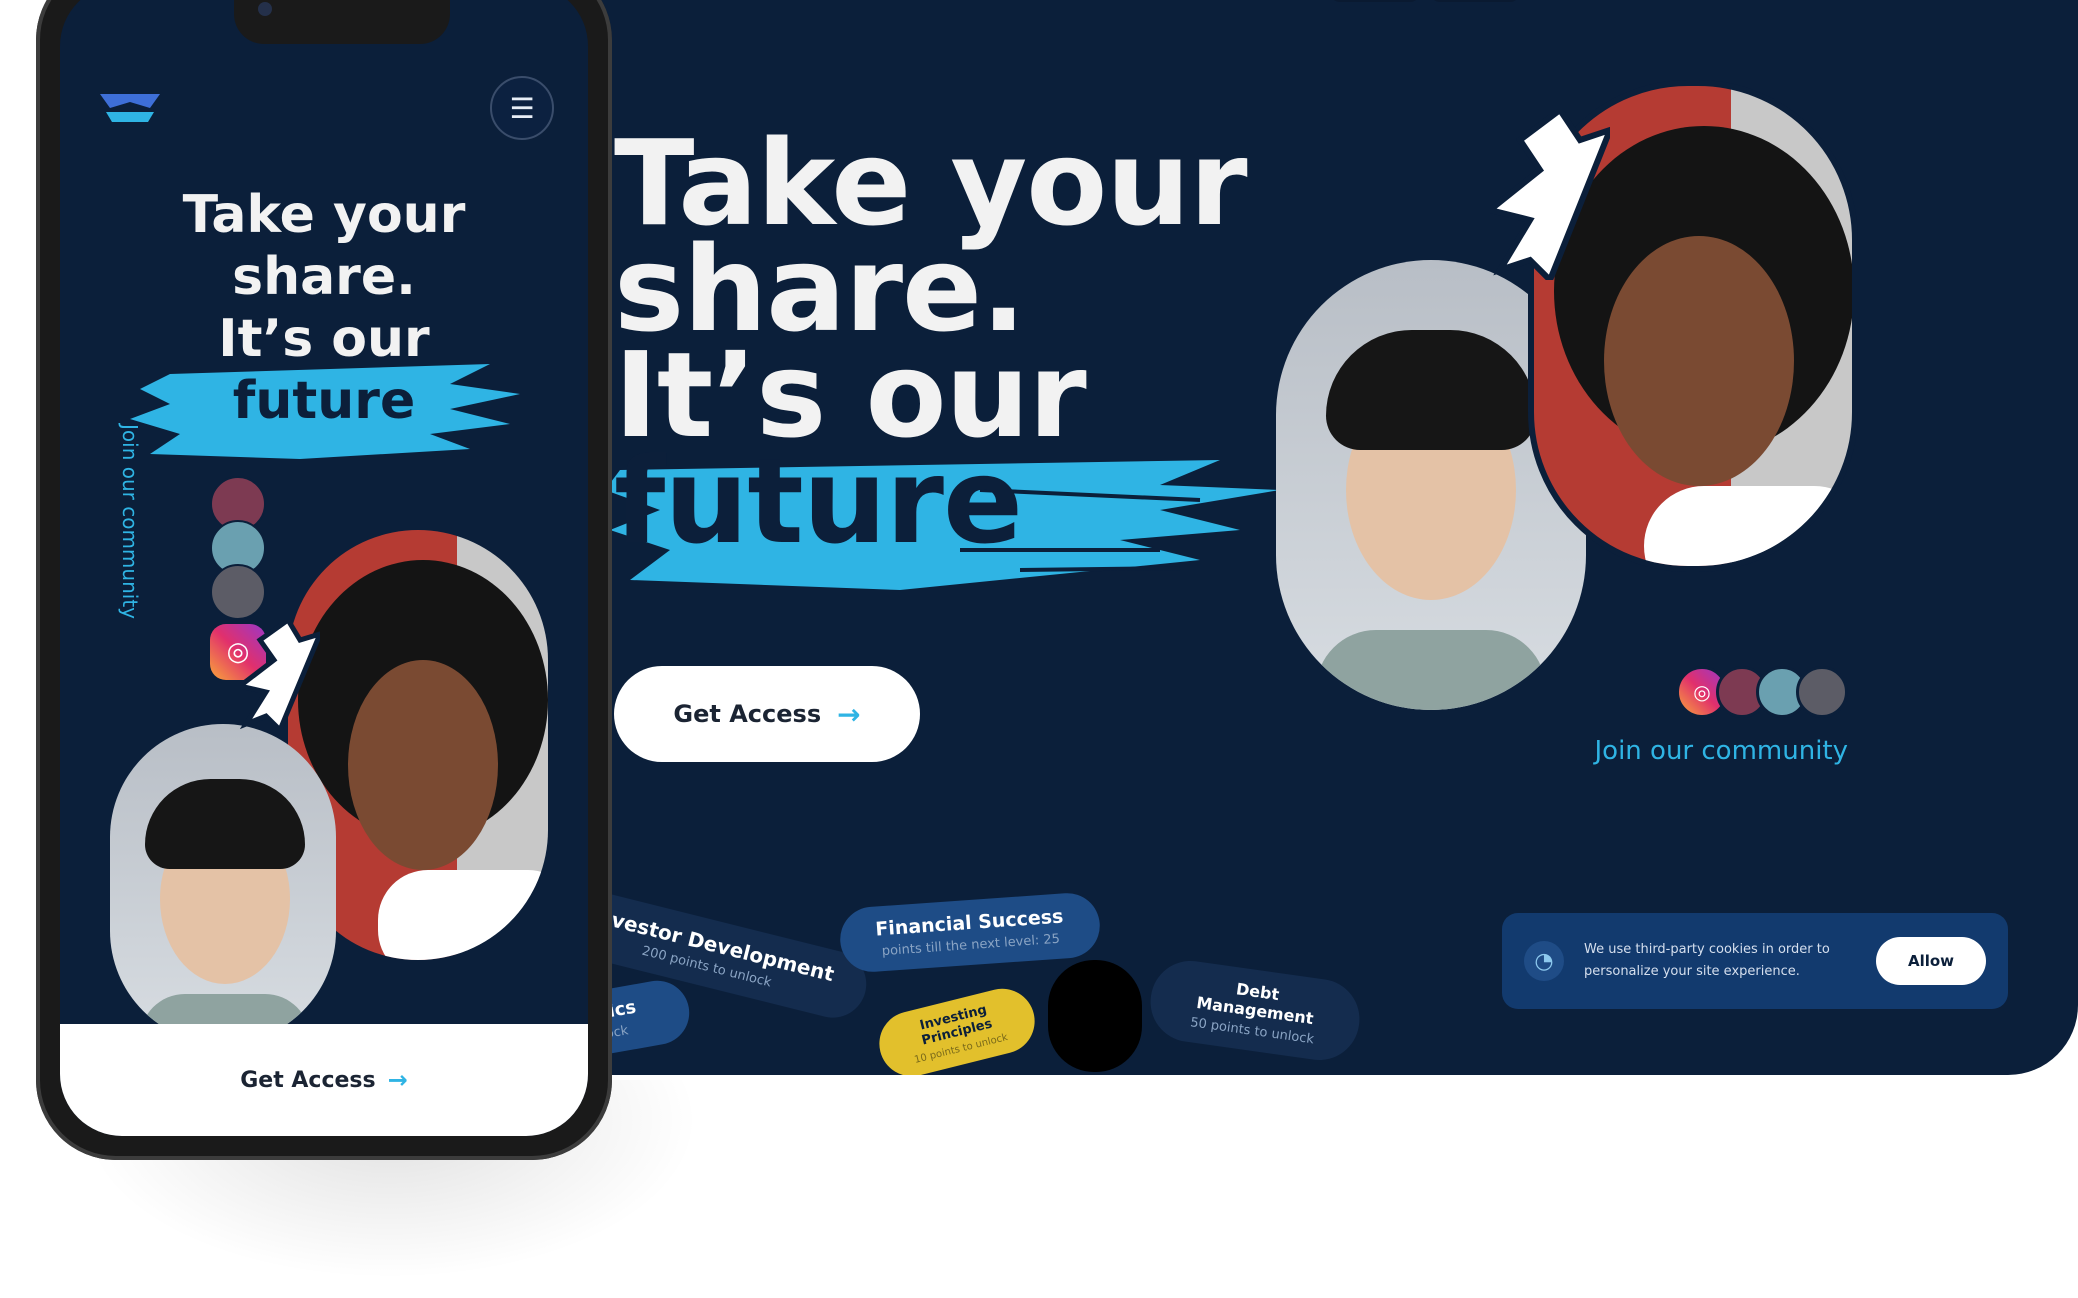  Describe the element at coordinates (1095, 1016) in the screenshot. I see `apple-icon` at that location.